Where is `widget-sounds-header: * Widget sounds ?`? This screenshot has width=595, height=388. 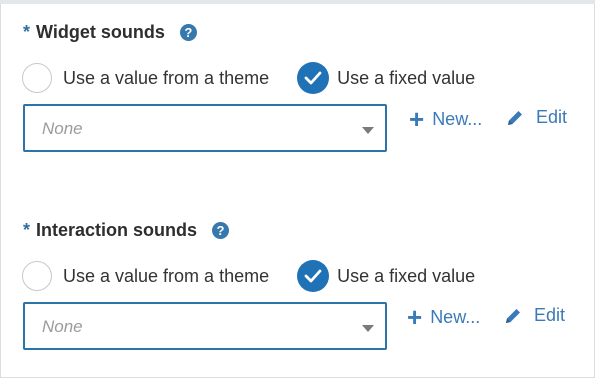
widget-sounds-header: * Widget sounds ? is located at coordinates (110, 32).